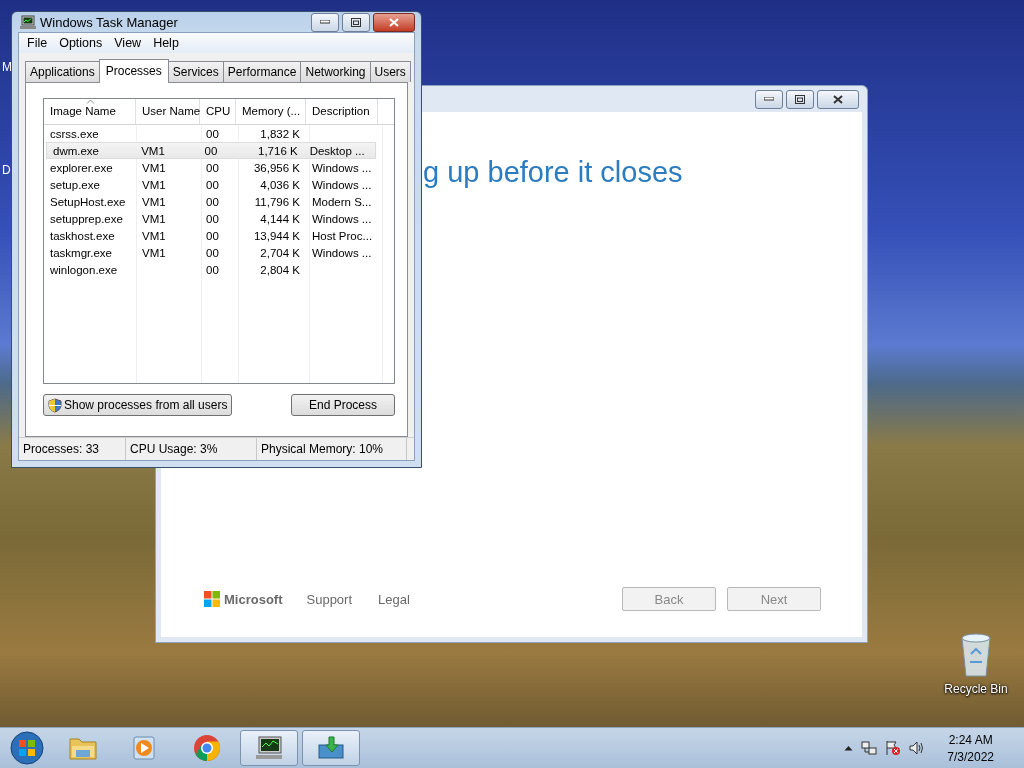 The image size is (1024, 768). I want to click on installer-icon, so click(331, 748).